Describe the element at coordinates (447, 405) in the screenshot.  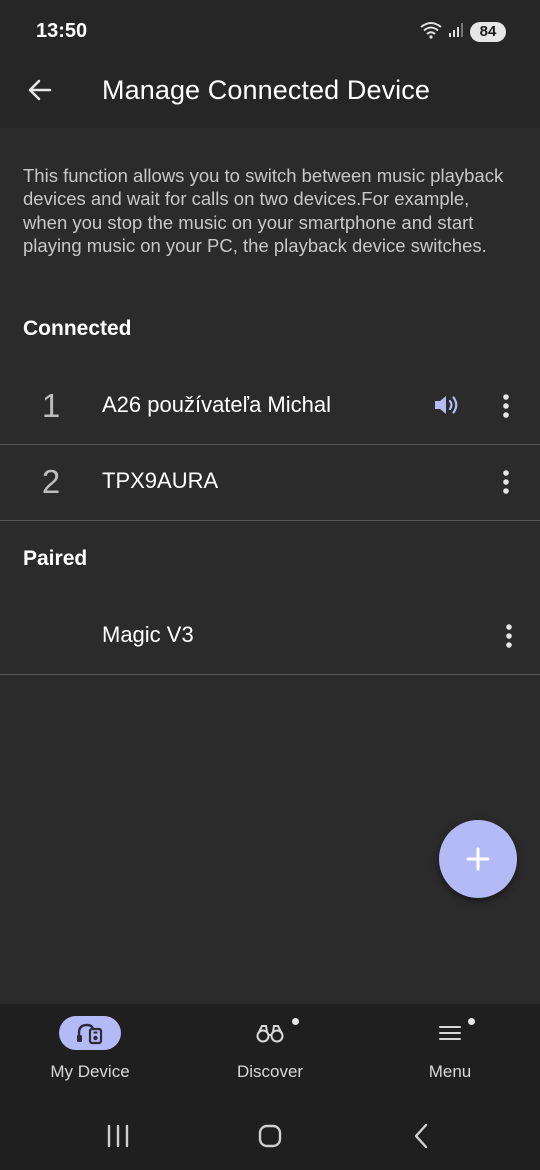
I see `volume-icon` at that location.